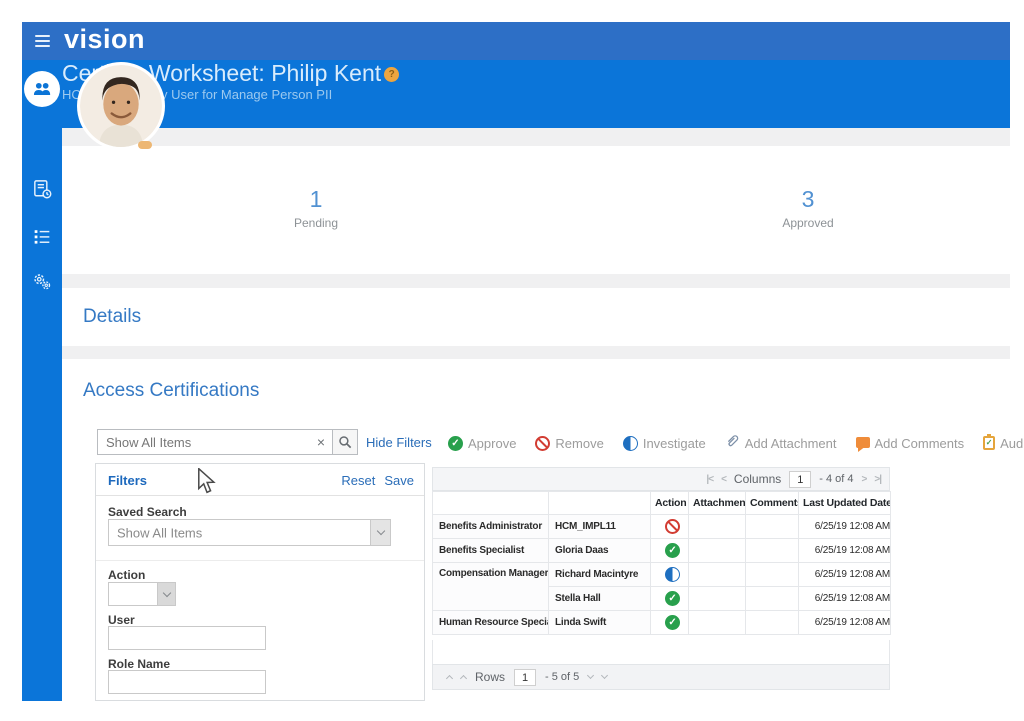 The image size is (1024, 721). I want to click on report-clock-icon, so click(42, 192).